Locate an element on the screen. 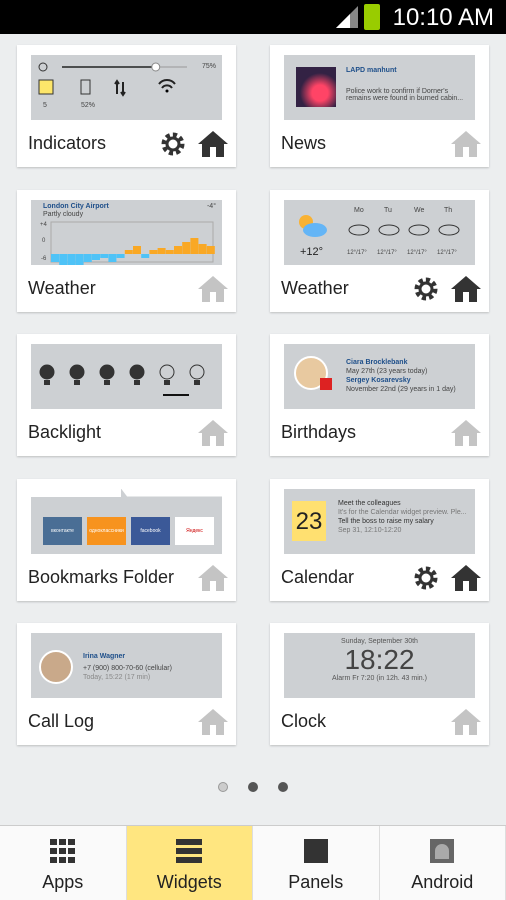  status-bar: 10:10 AM is located at coordinates (253, 17).